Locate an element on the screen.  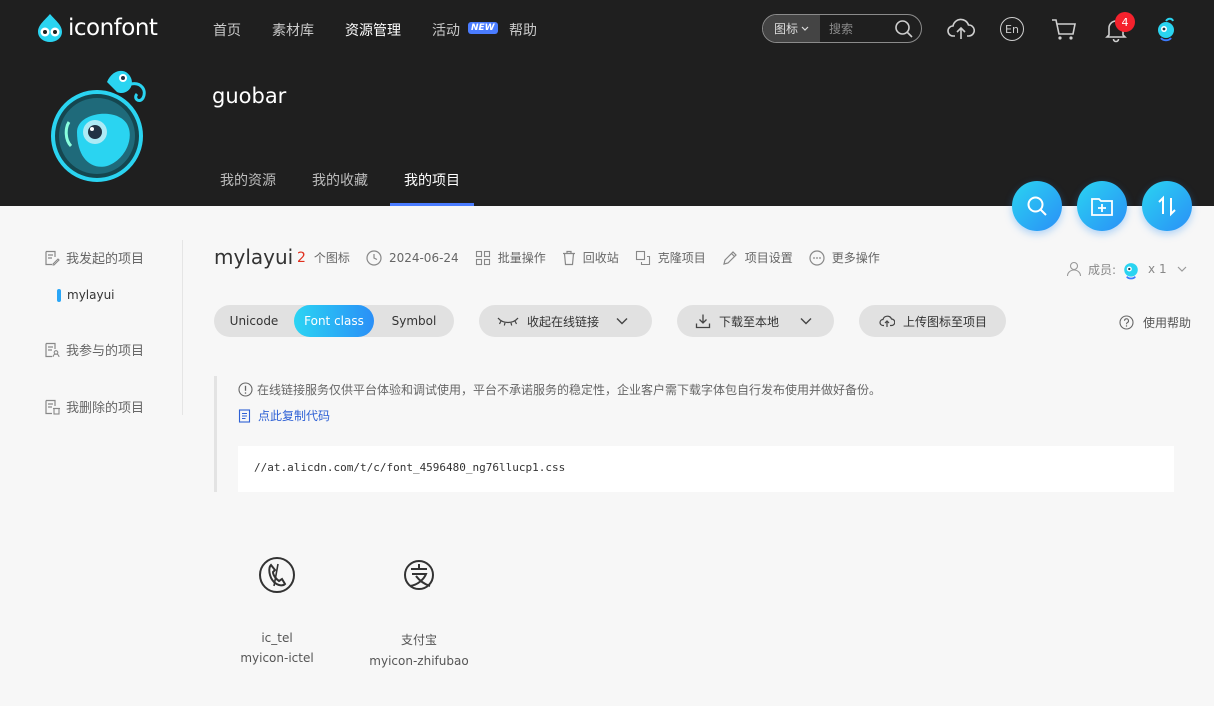
alipay-icon is located at coordinates (419, 575).